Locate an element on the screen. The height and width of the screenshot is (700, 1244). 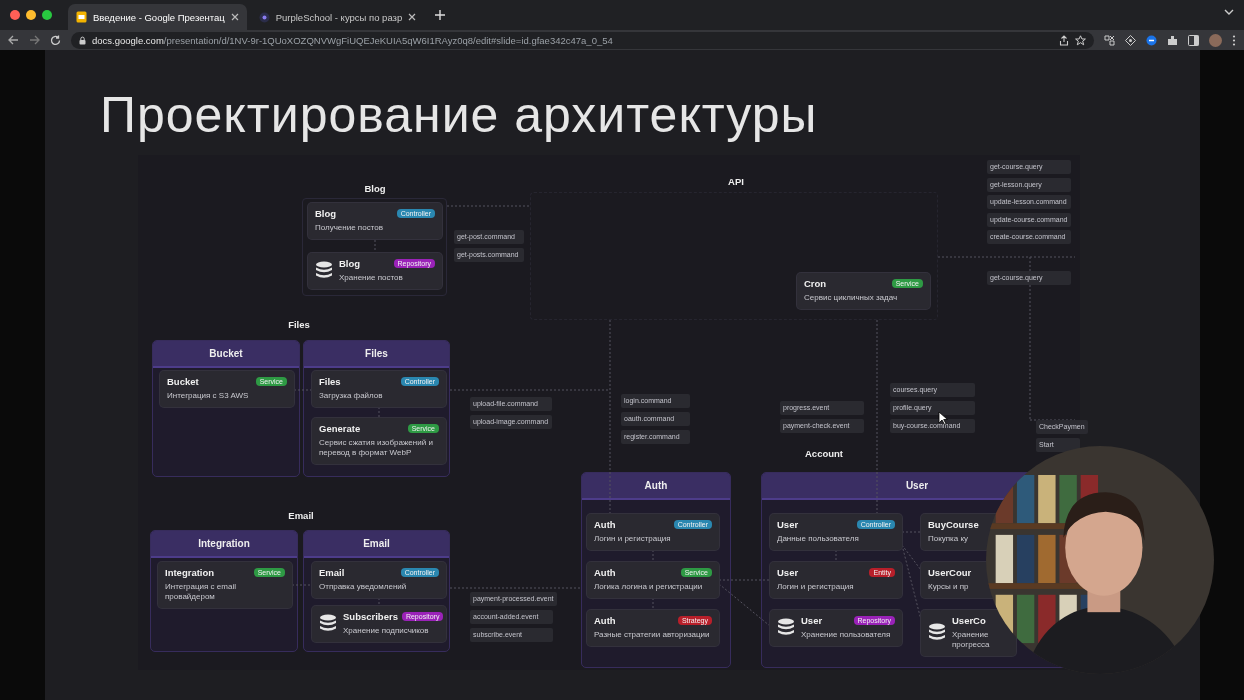
card-description: Интеграция с email провайдером is located at coordinates (201, 592).